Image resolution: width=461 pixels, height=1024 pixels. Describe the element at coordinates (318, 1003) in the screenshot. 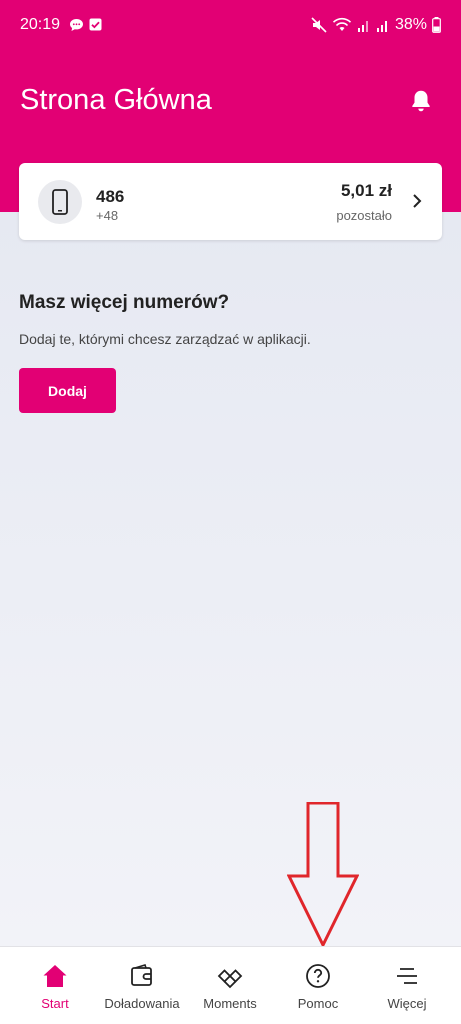

I see `nav-label-pomoc: Pomoc` at that location.